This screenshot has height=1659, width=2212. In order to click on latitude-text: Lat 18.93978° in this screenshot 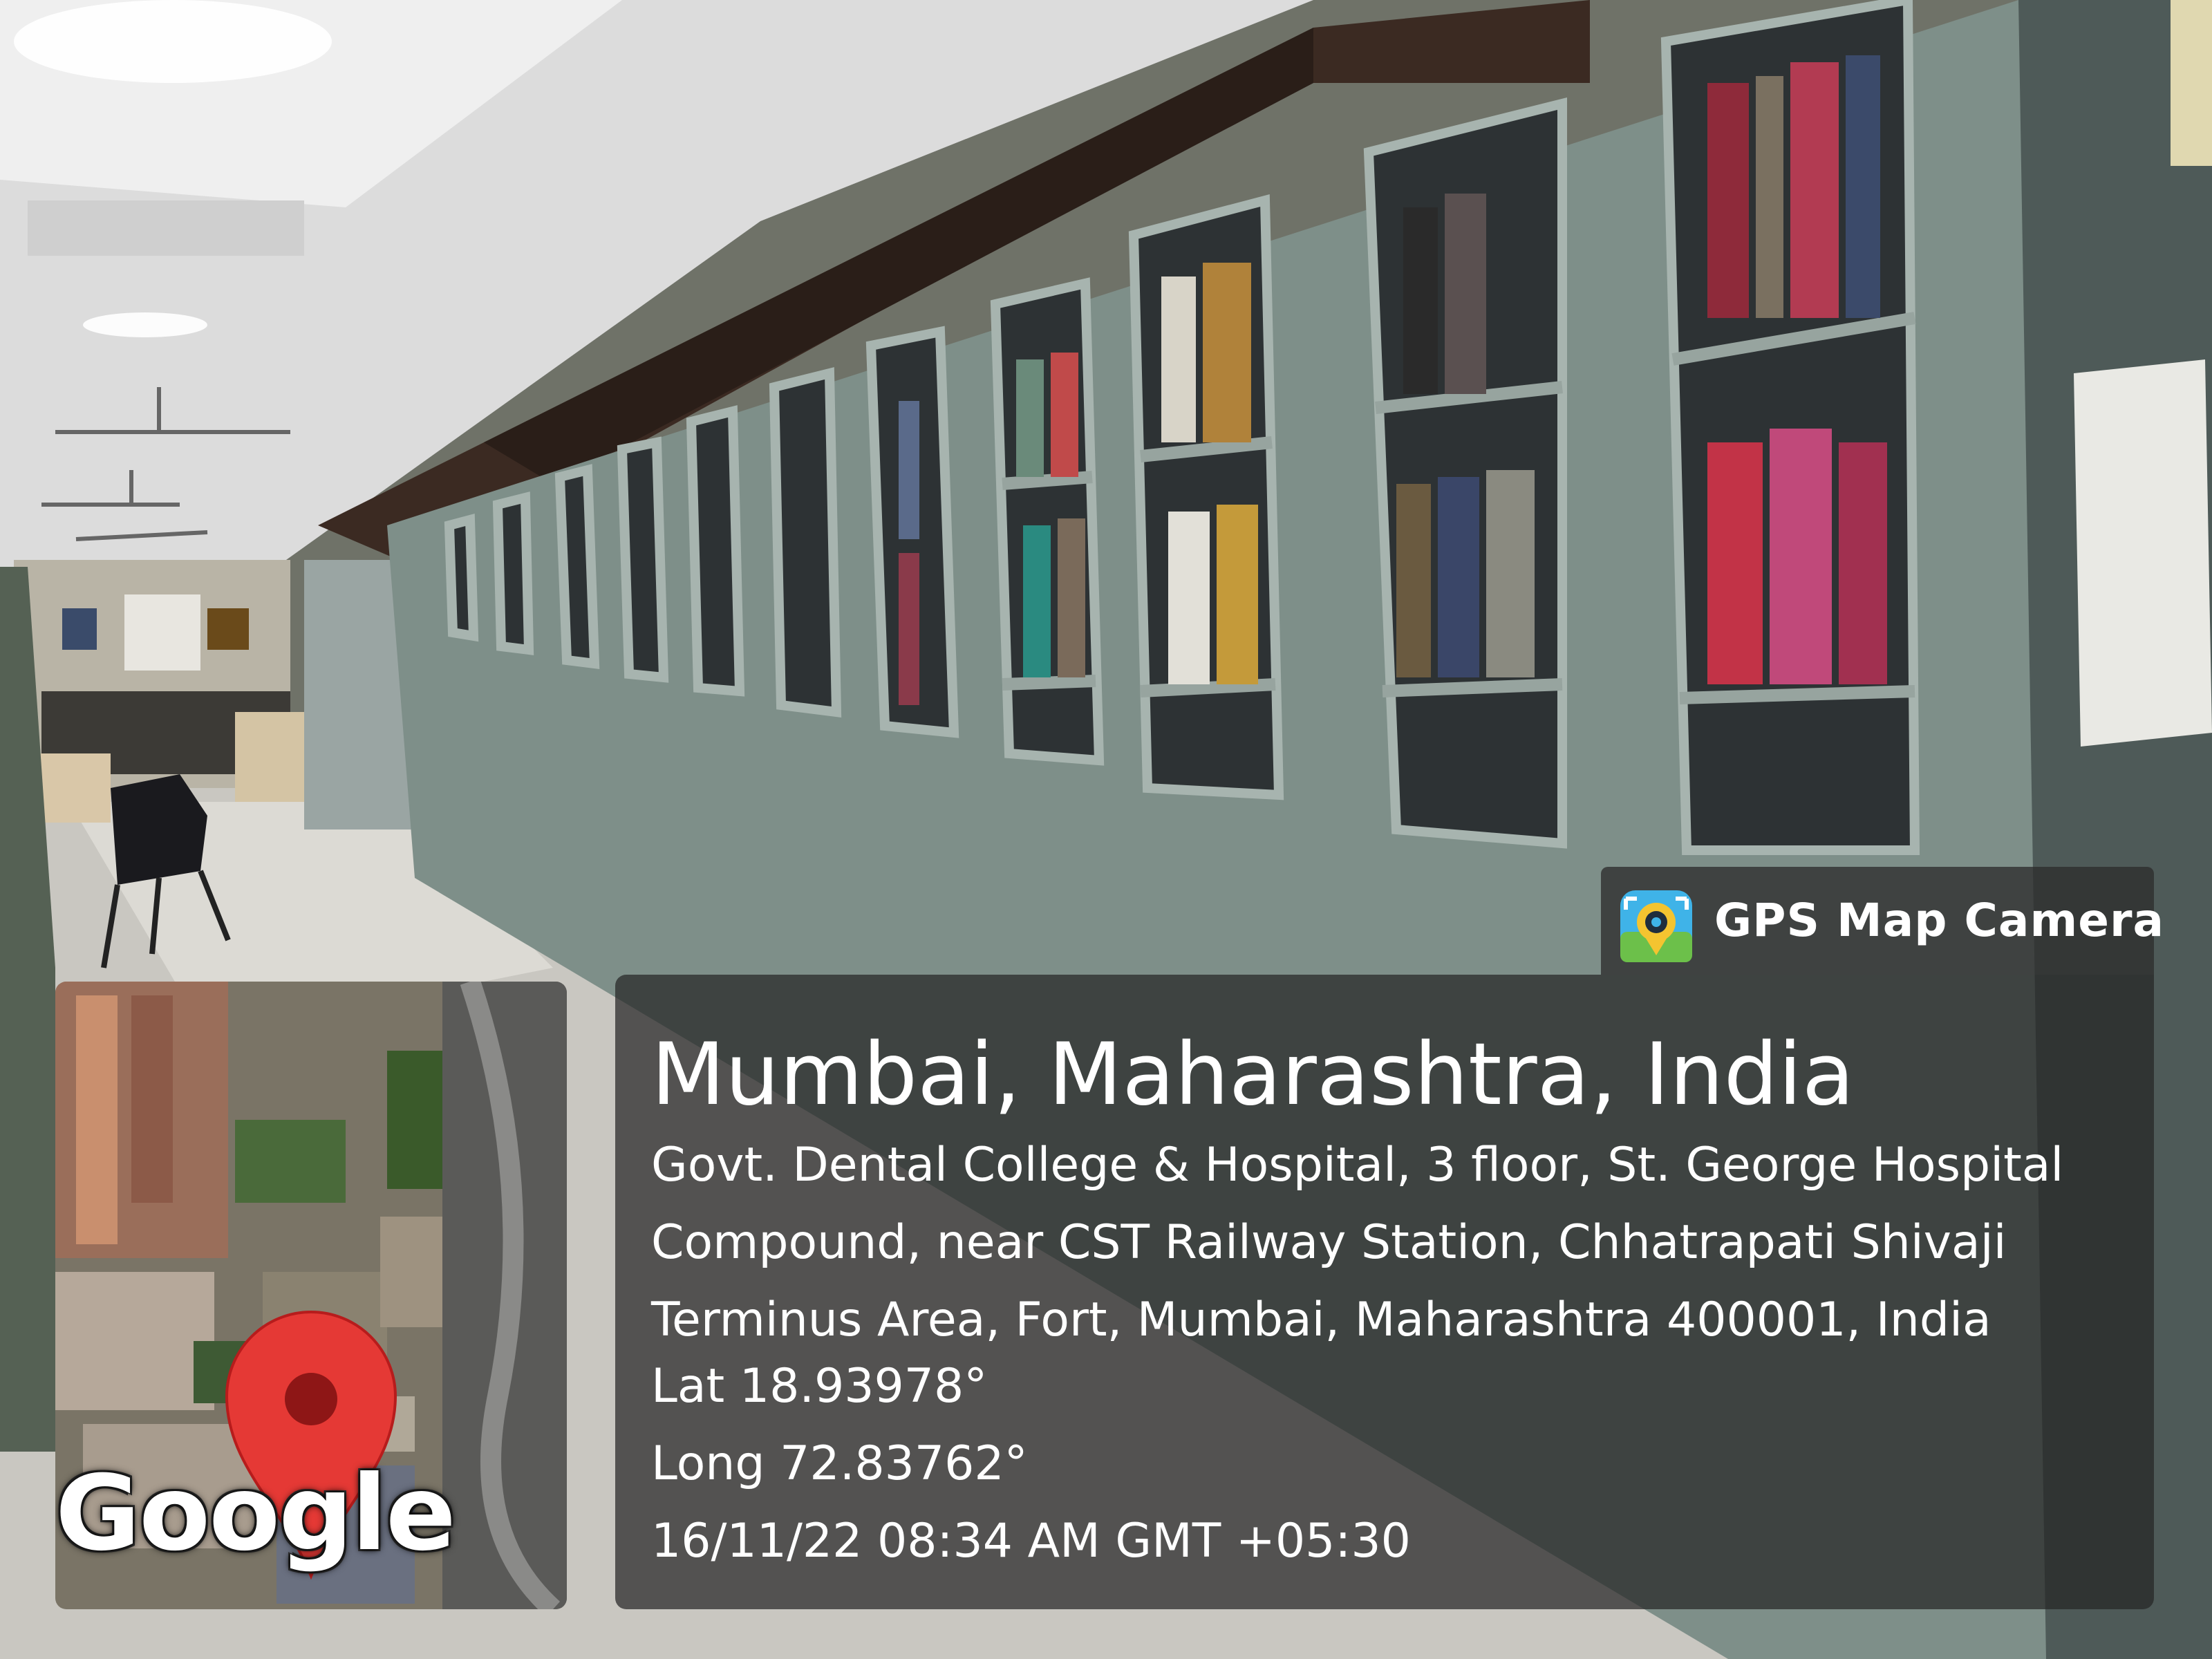, I will do `click(819, 1386)`.